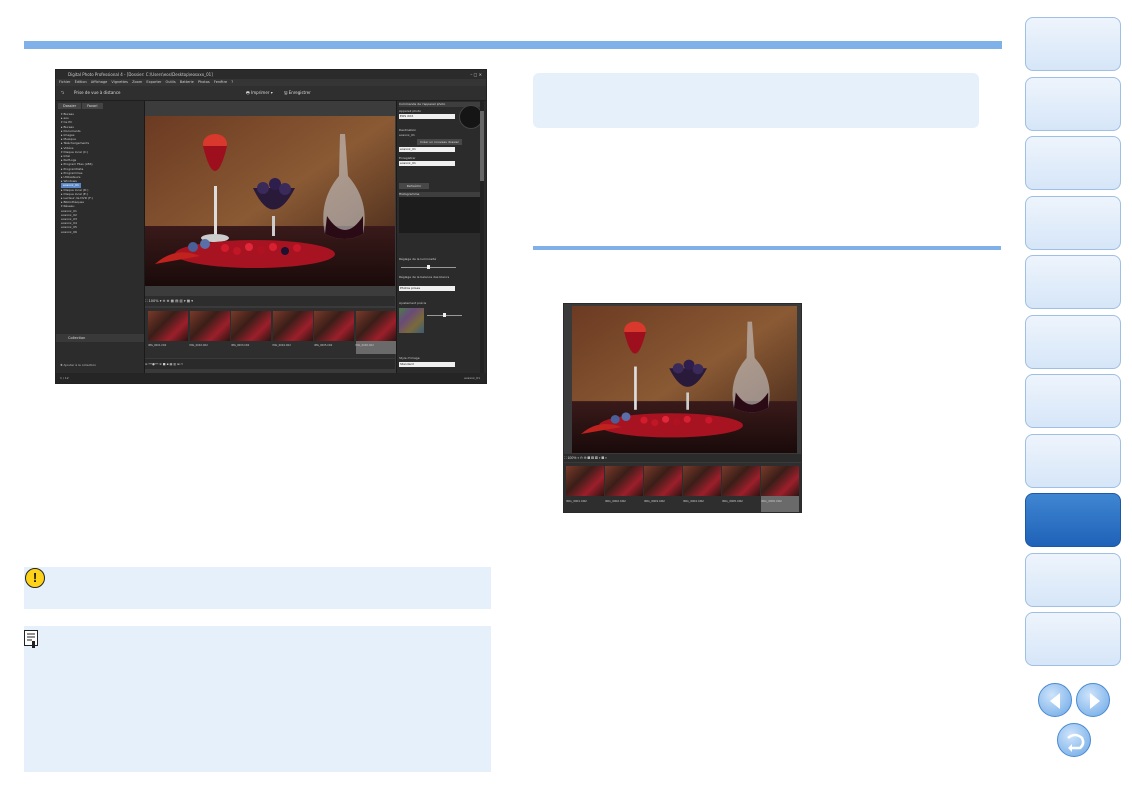 The image size is (1132, 800). What do you see at coordinates (1055, 700) in the screenshot?
I see `prev-page-icon` at bounding box center [1055, 700].